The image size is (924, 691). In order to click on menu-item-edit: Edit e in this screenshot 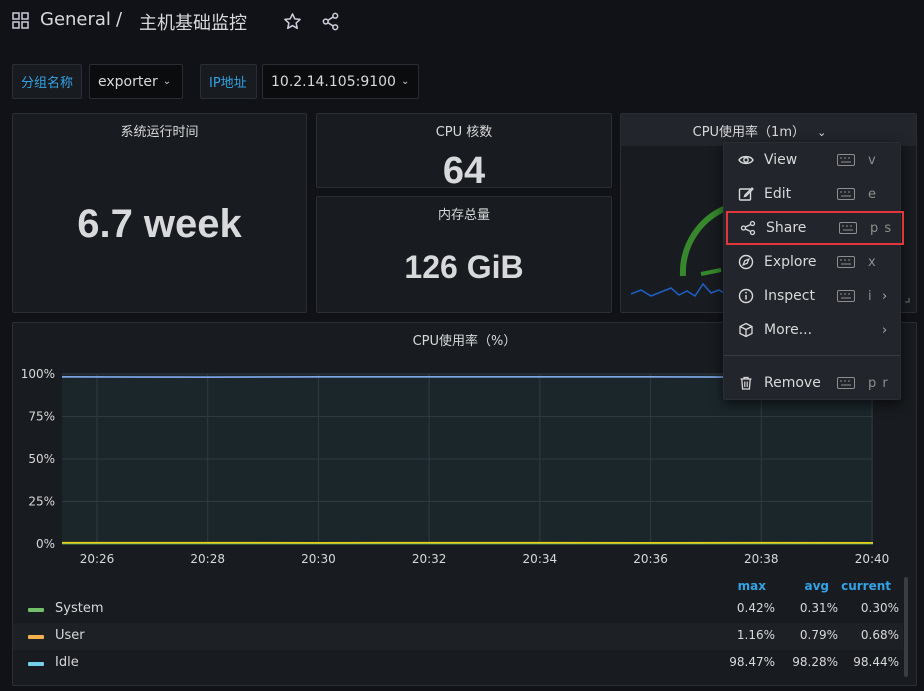, I will do `click(813, 194)`.